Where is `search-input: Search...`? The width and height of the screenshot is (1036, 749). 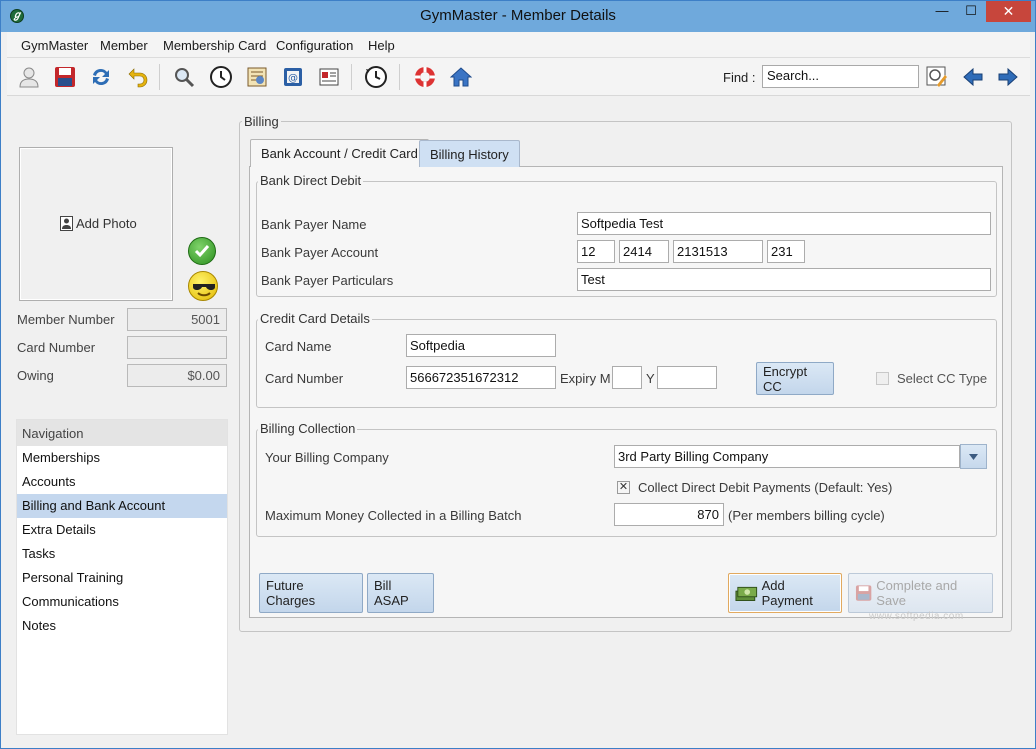 search-input: Search... is located at coordinates (840, 76).